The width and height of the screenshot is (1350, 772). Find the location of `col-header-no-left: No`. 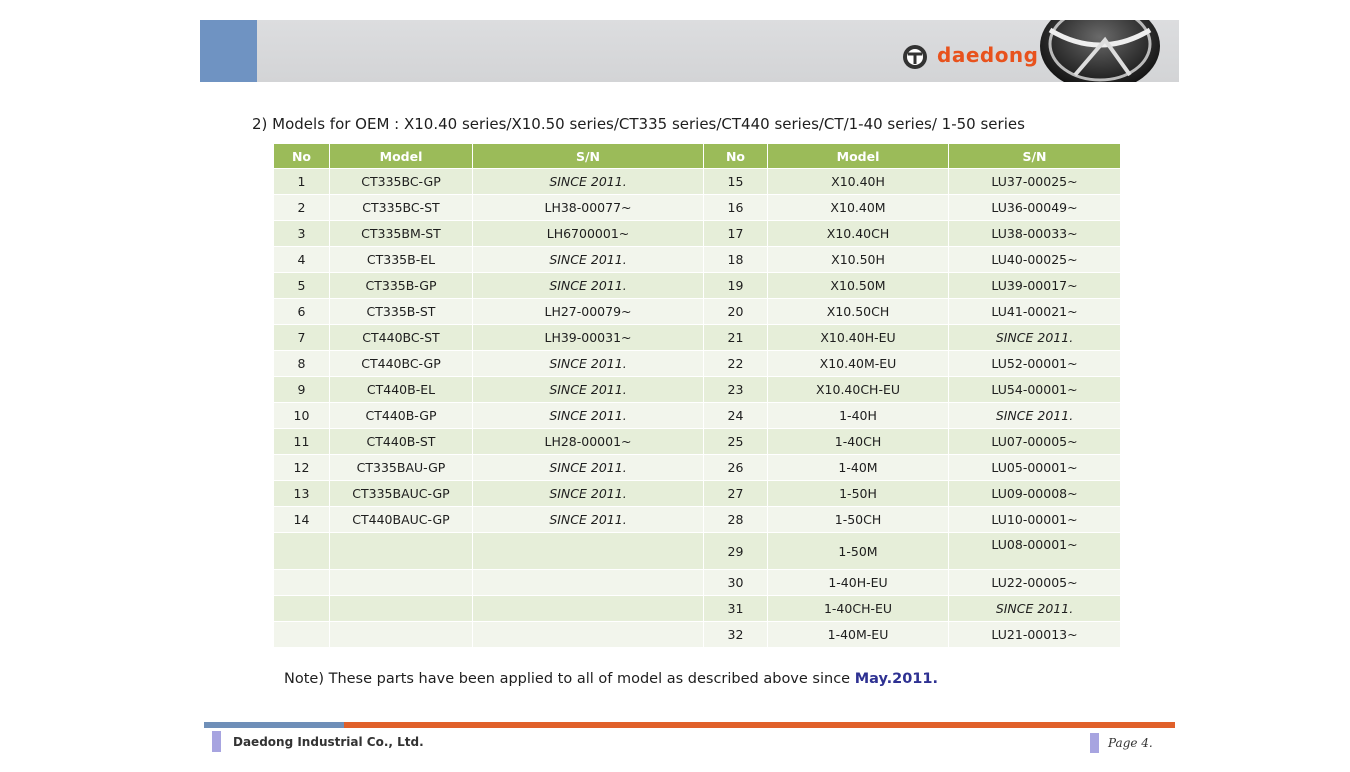

col-header-no-left: No is located at coordinates (301, 156).